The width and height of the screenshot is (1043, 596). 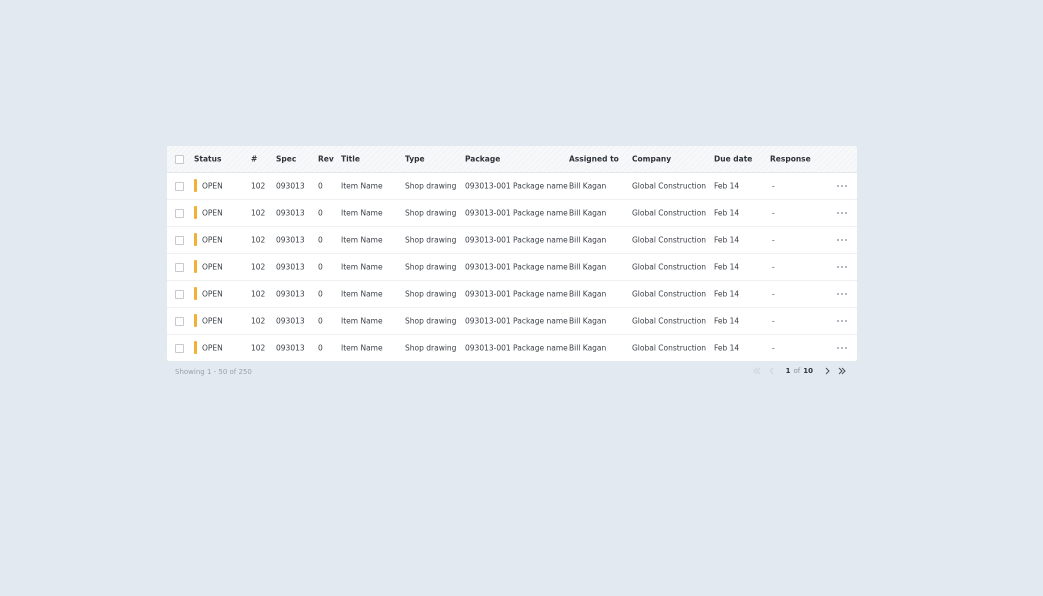 I want to click on column-header-rev: Rev, so click(x=326, y=159).